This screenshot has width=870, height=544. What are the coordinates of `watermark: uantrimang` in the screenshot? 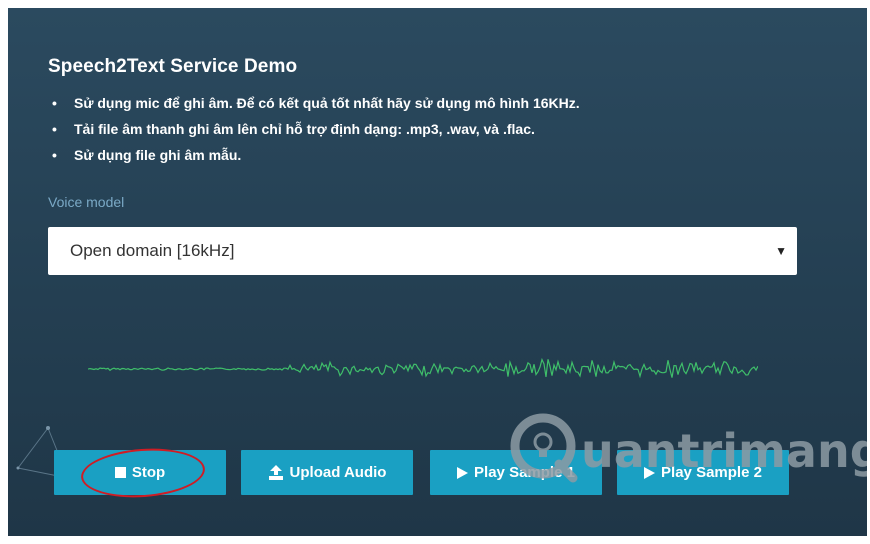 It's located at (685, 446).